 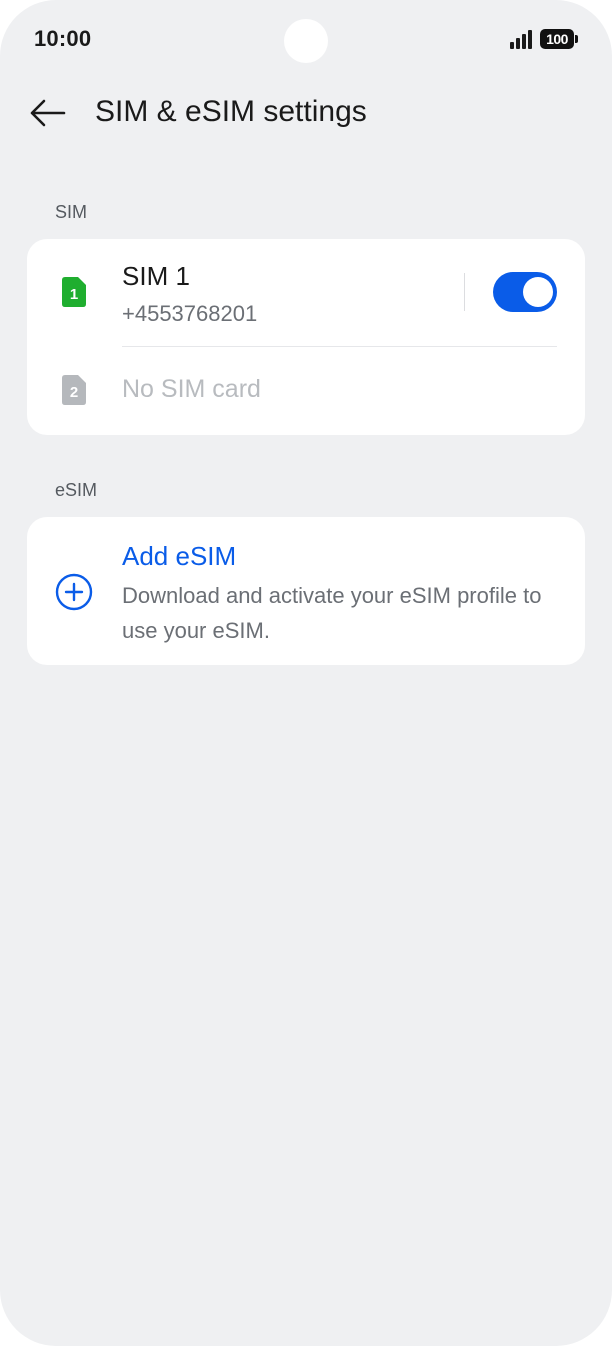 I want to click on sim-card-group: 1 SIM 1 +4553768201 2 No SIM card, so click(x=306, y=337).